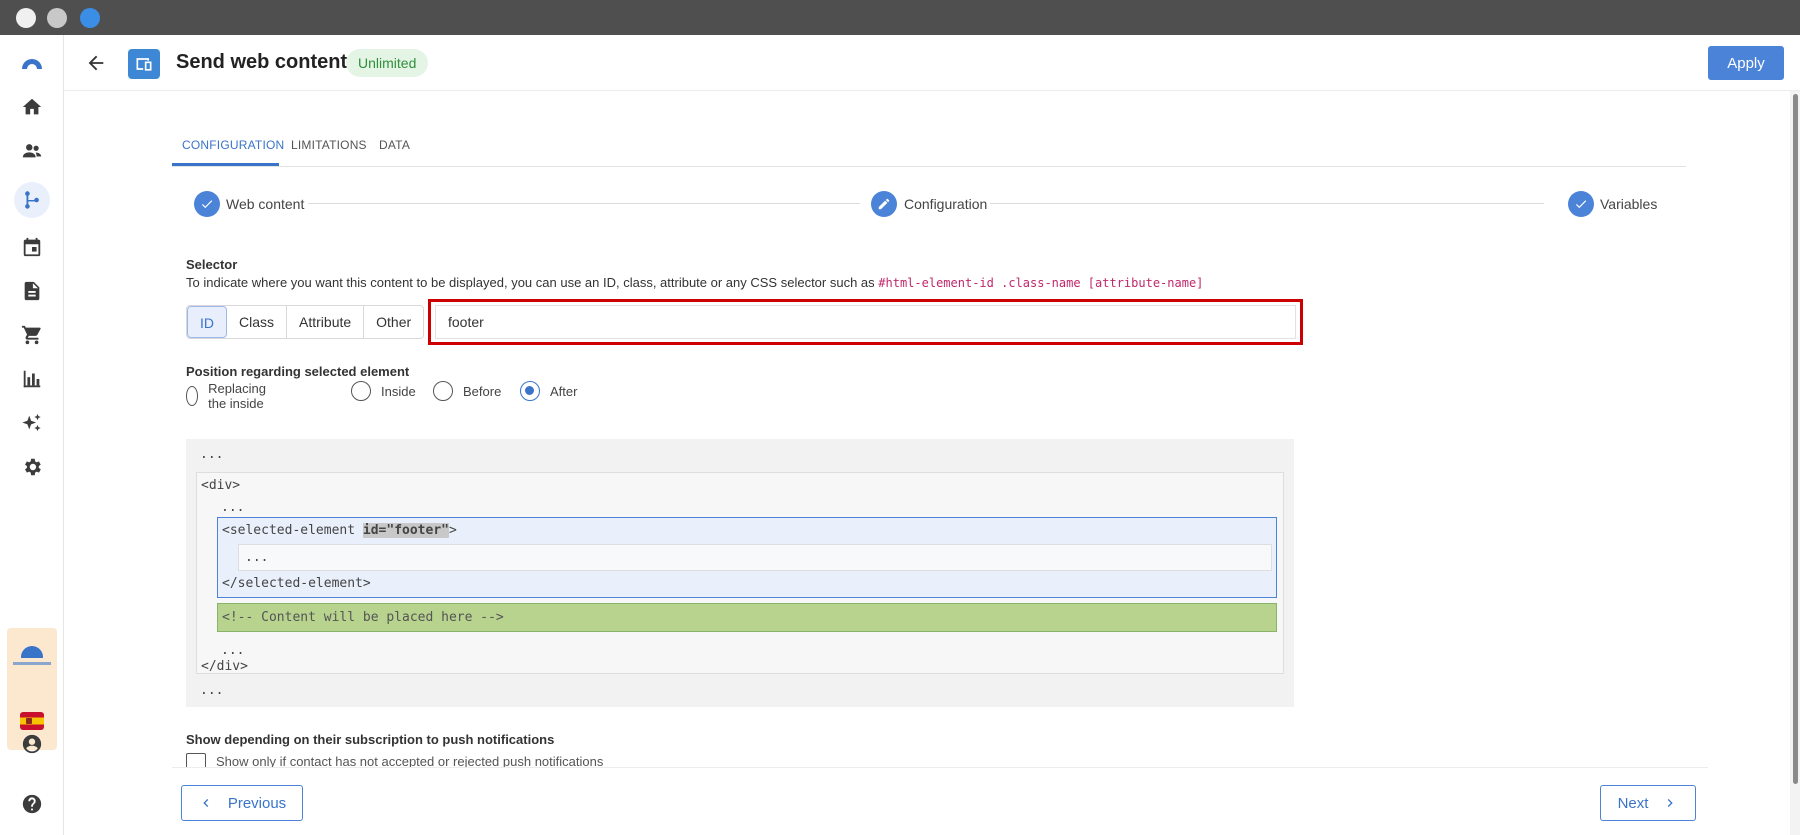  What do you see at coordinates (144, 64) in the screenshot?
I see `web-content-icon` at bounding box center [144, 64].